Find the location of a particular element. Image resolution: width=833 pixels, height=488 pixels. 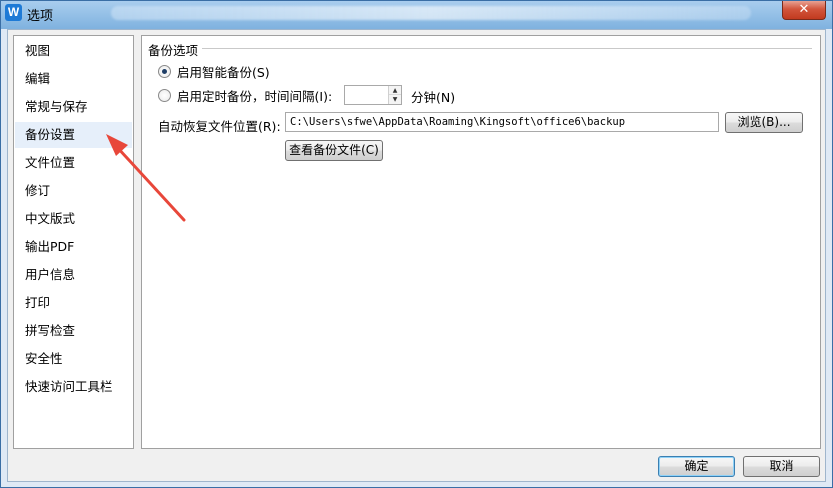

sidebar-item-chinese-layout: 中文版式 is located at coordinates (73, 219).